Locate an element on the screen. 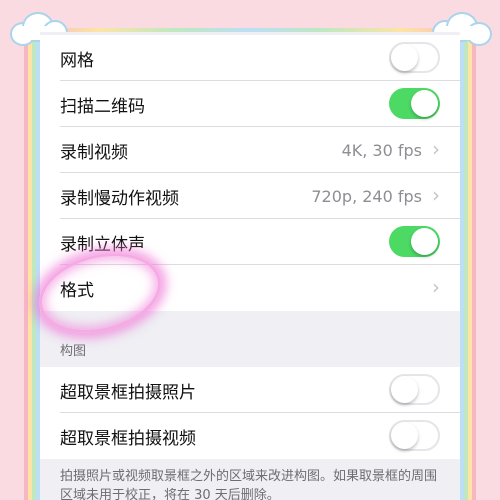  grid-toggle is located at coordinates (414, 57).